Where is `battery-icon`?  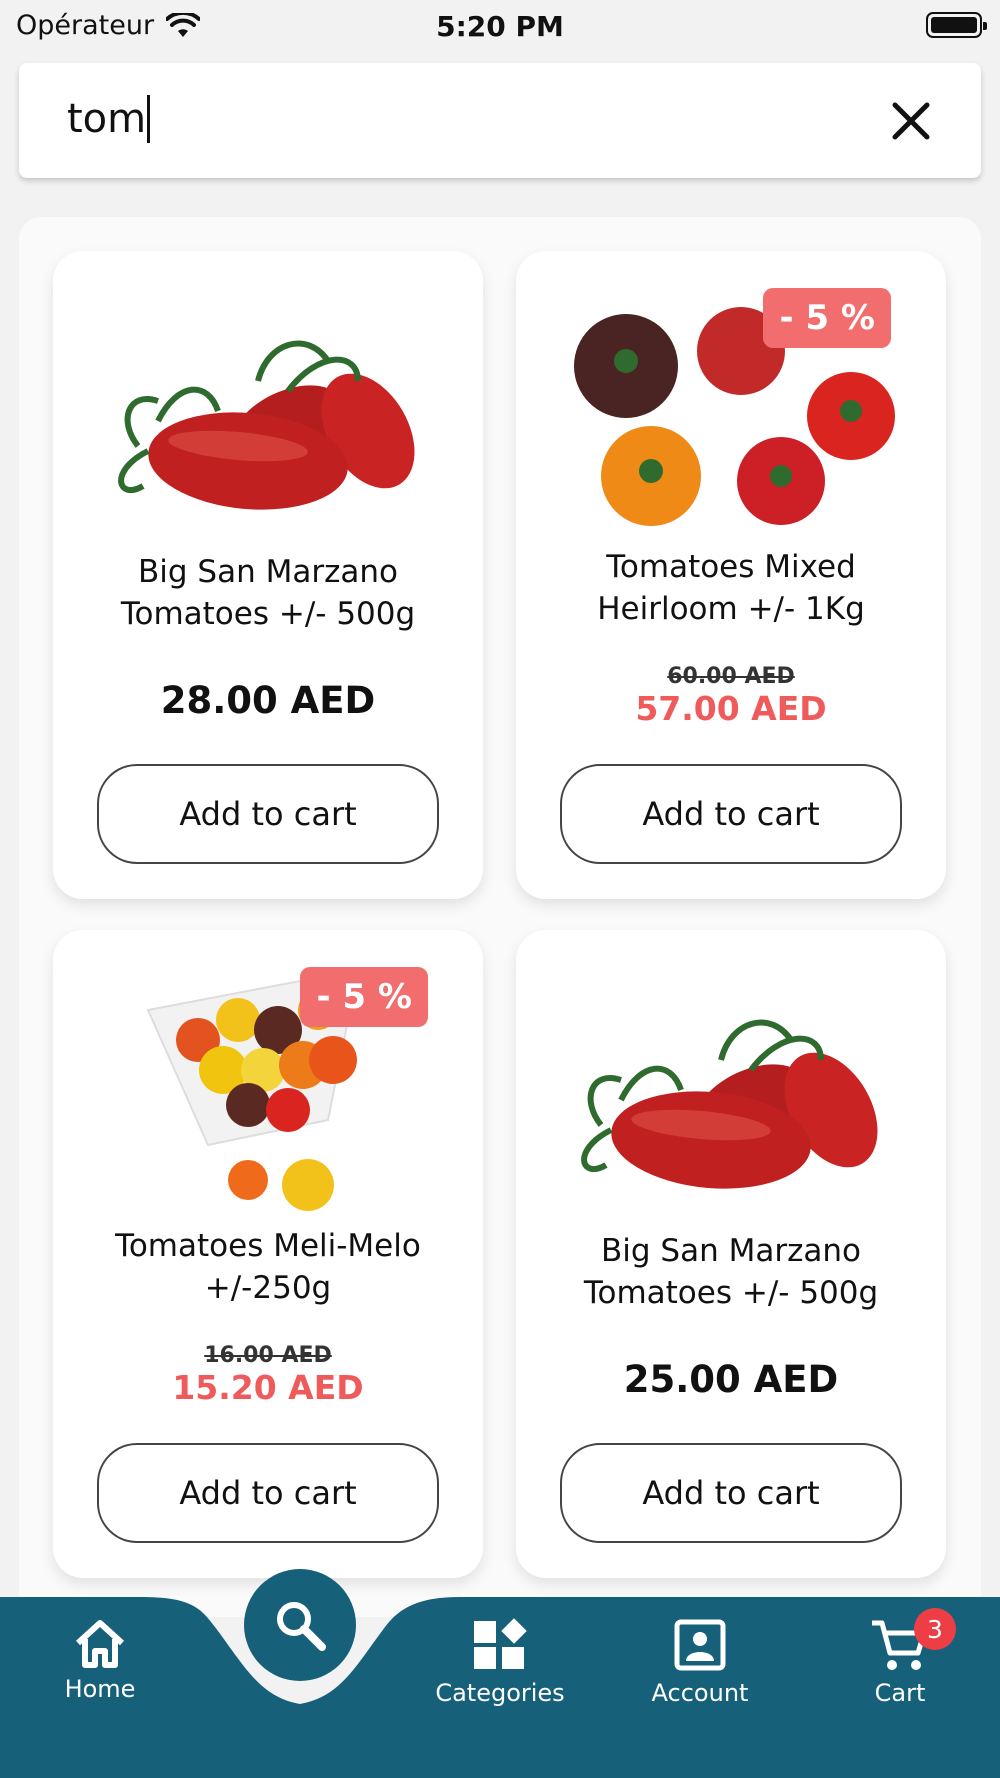 battery-icon is located at coordinates (956, 25).